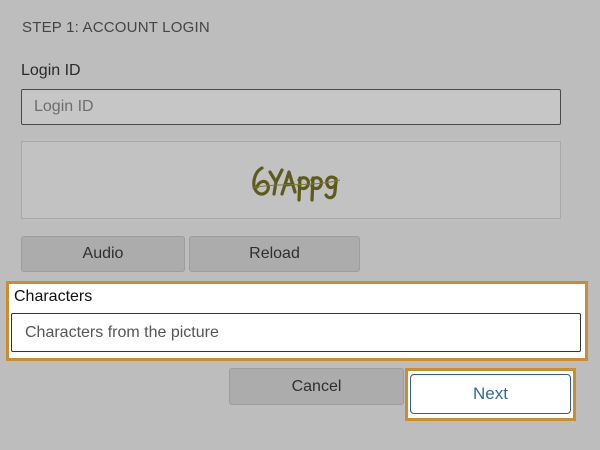 The width and height of the screenshot is (600, 450). I want to click on reload-captcha-button: Reload, so click(274, 254).